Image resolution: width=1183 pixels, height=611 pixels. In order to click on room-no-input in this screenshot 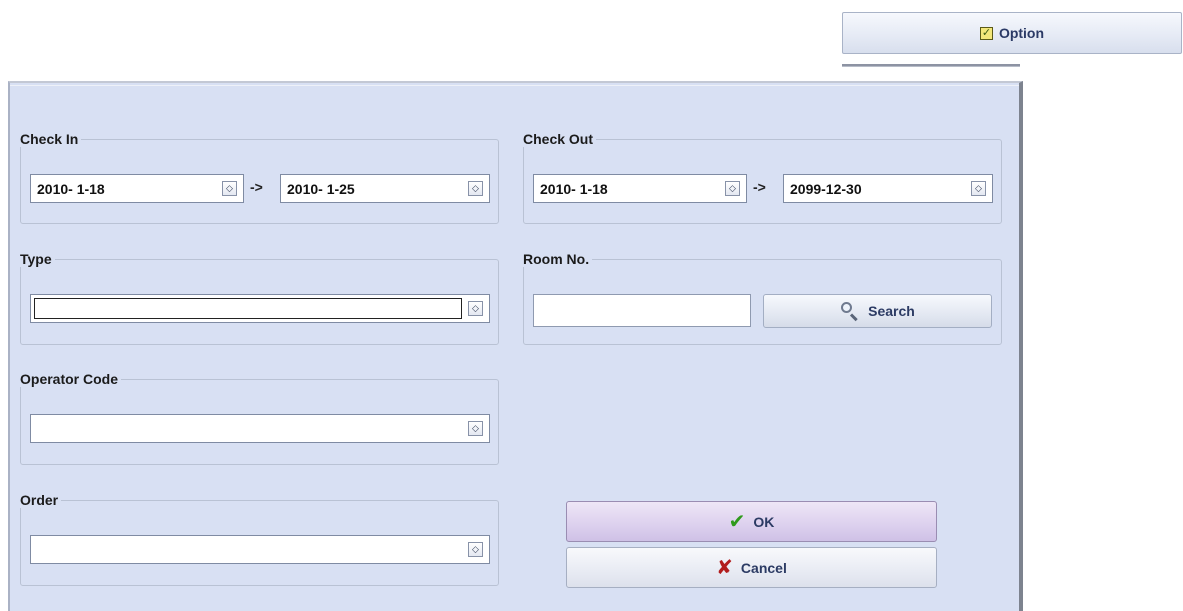, I will do `click(642, 310)`.